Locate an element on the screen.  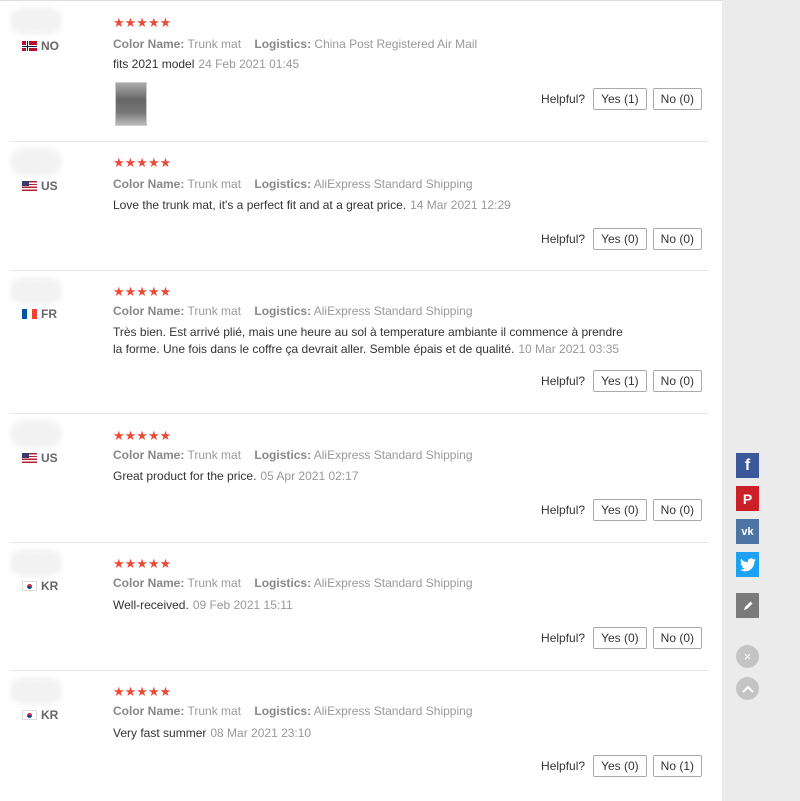
country: FR is located at coordinates (39, 314).